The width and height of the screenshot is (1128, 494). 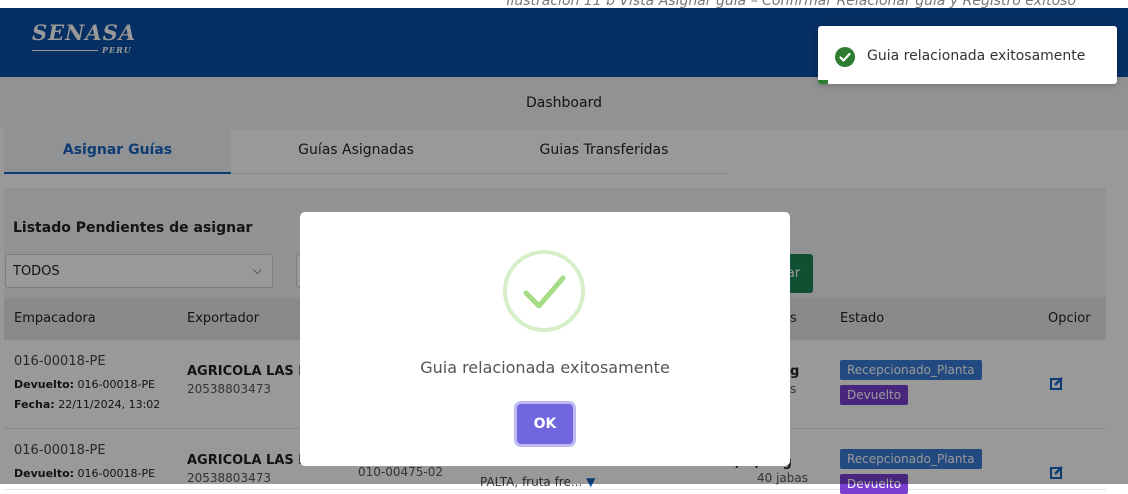 I want to click on success-check-icon, so click(x=544, y=291).